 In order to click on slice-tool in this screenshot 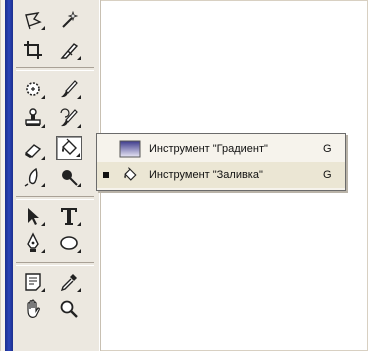, I will do `click(69, 50)`.